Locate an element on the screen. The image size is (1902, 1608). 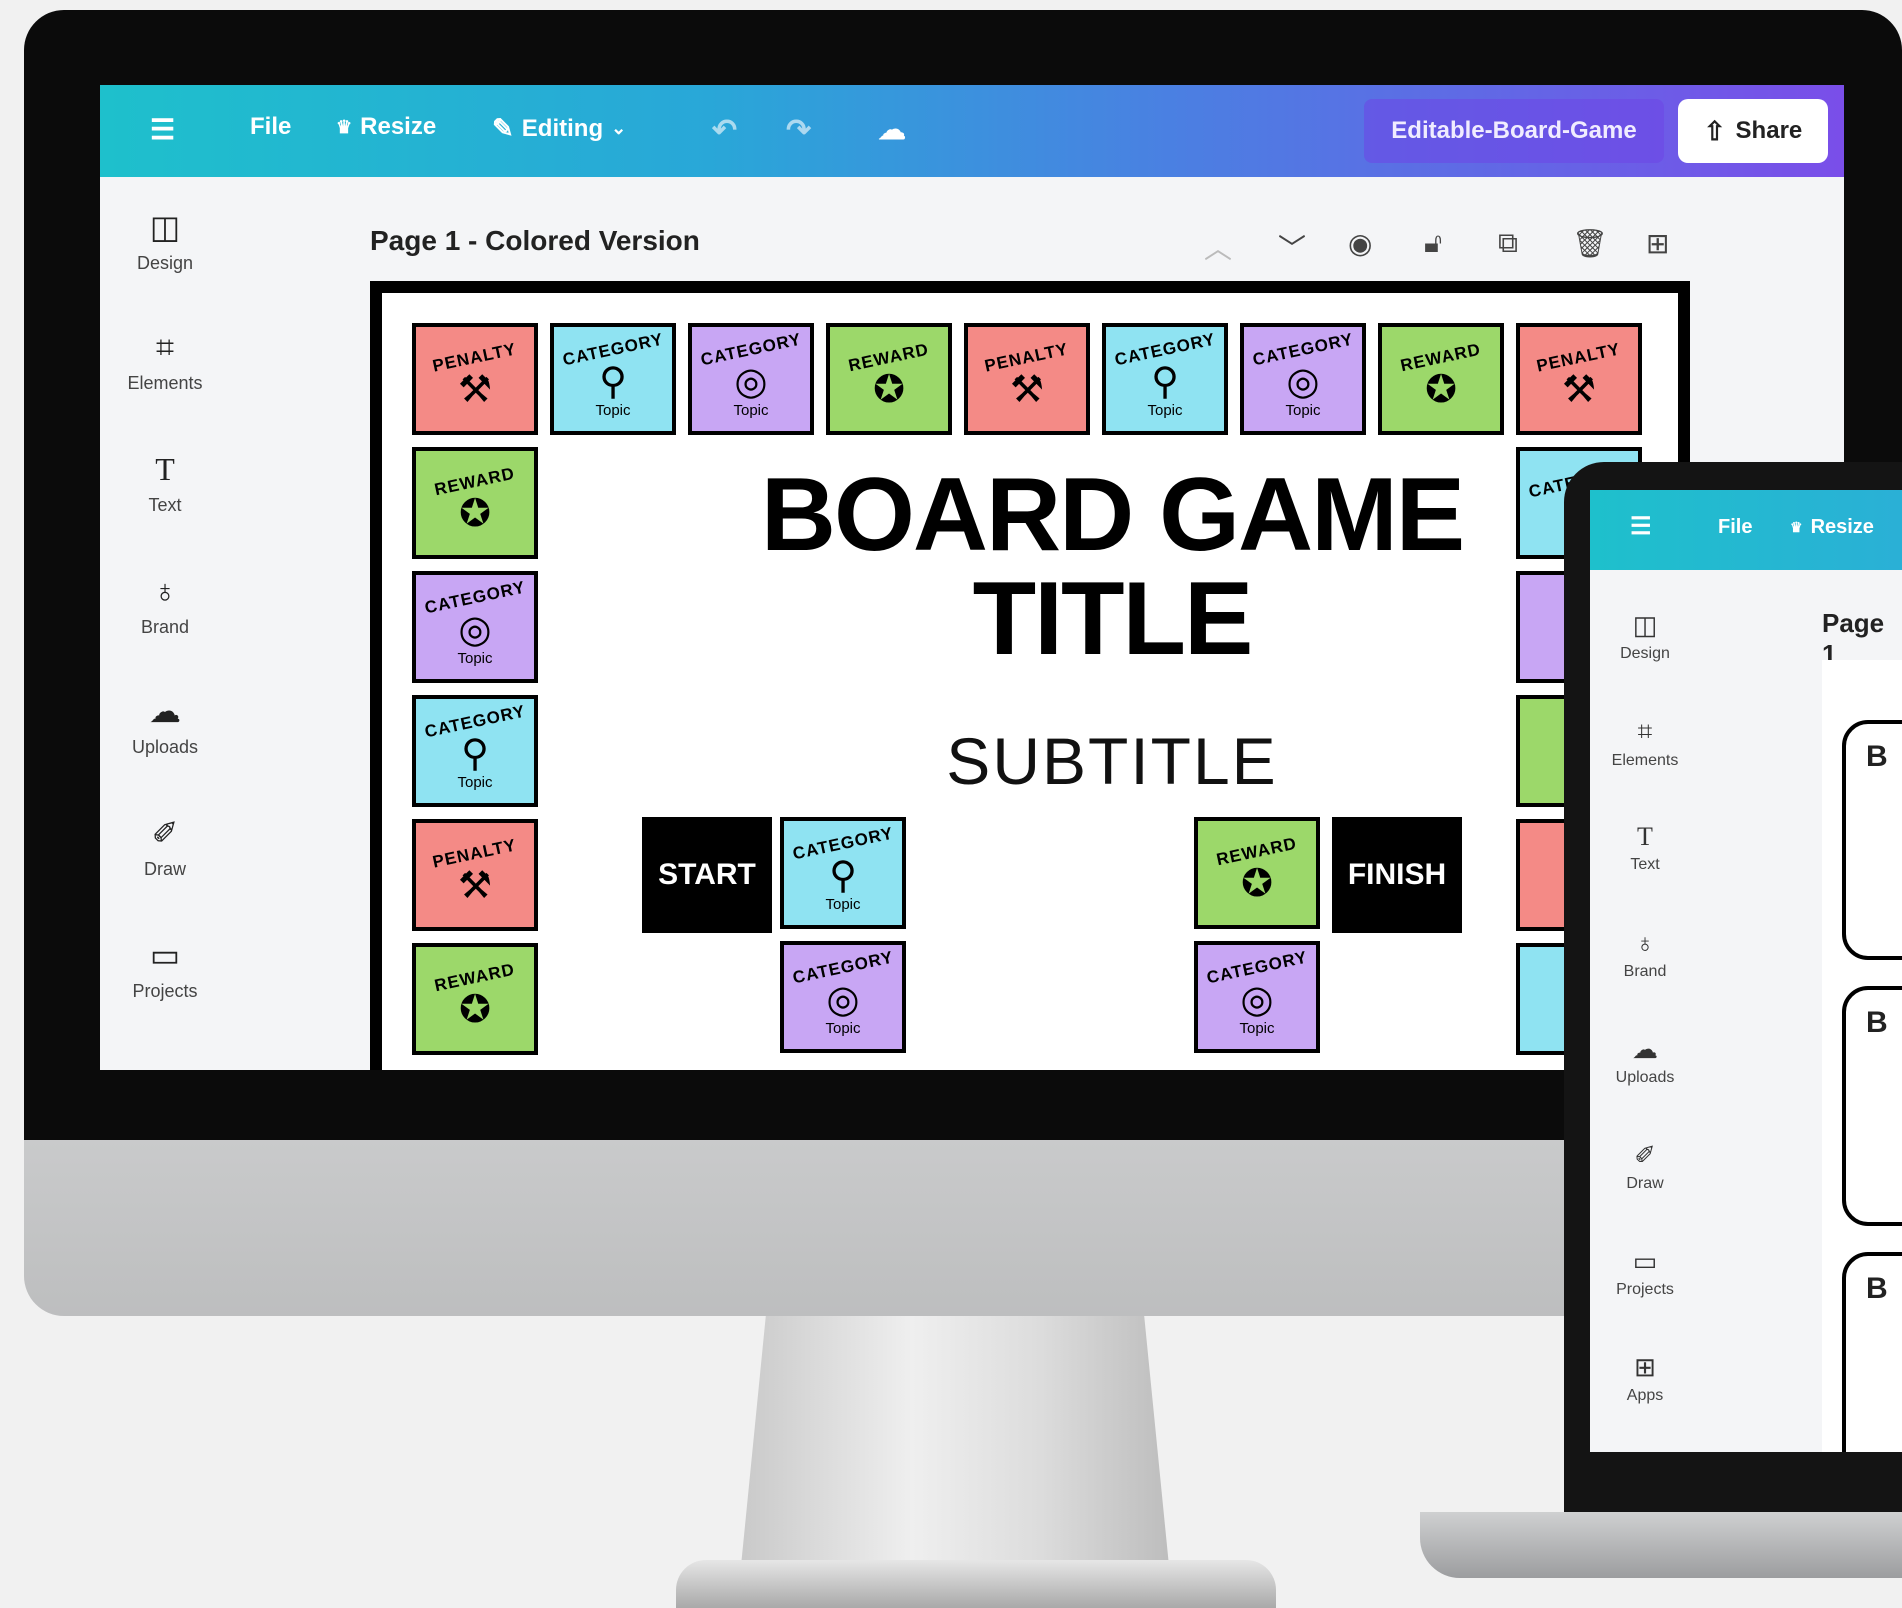
document-name: Editable-Board-Game is located at coordinates (1514, 131).